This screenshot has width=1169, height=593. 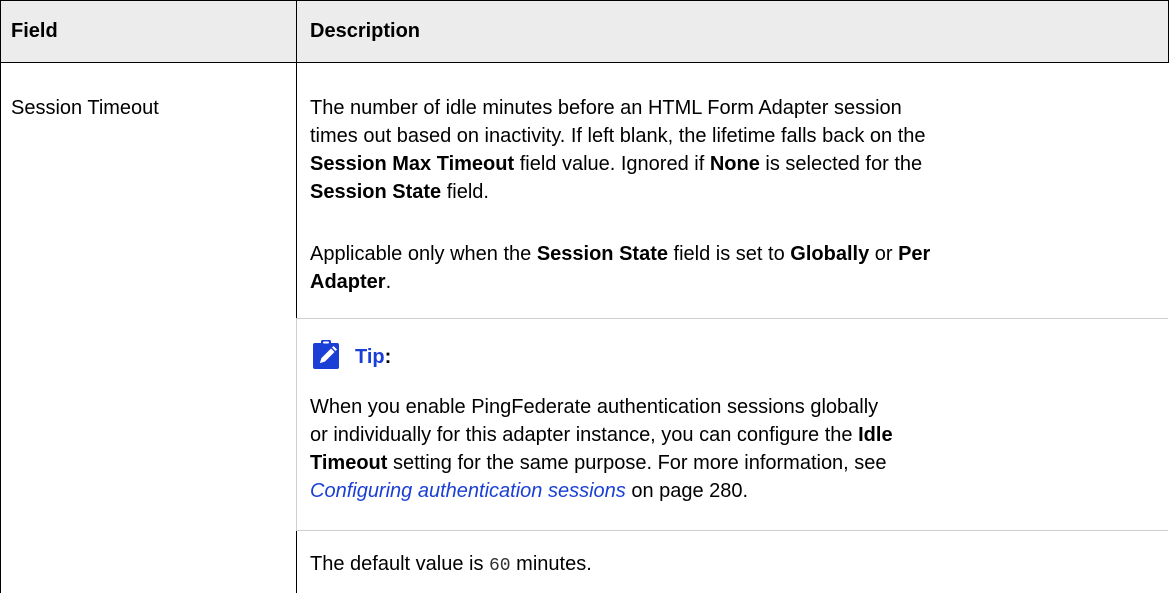 I want to click on text-span: field value. Ignored if, so click(x=612, y=164).